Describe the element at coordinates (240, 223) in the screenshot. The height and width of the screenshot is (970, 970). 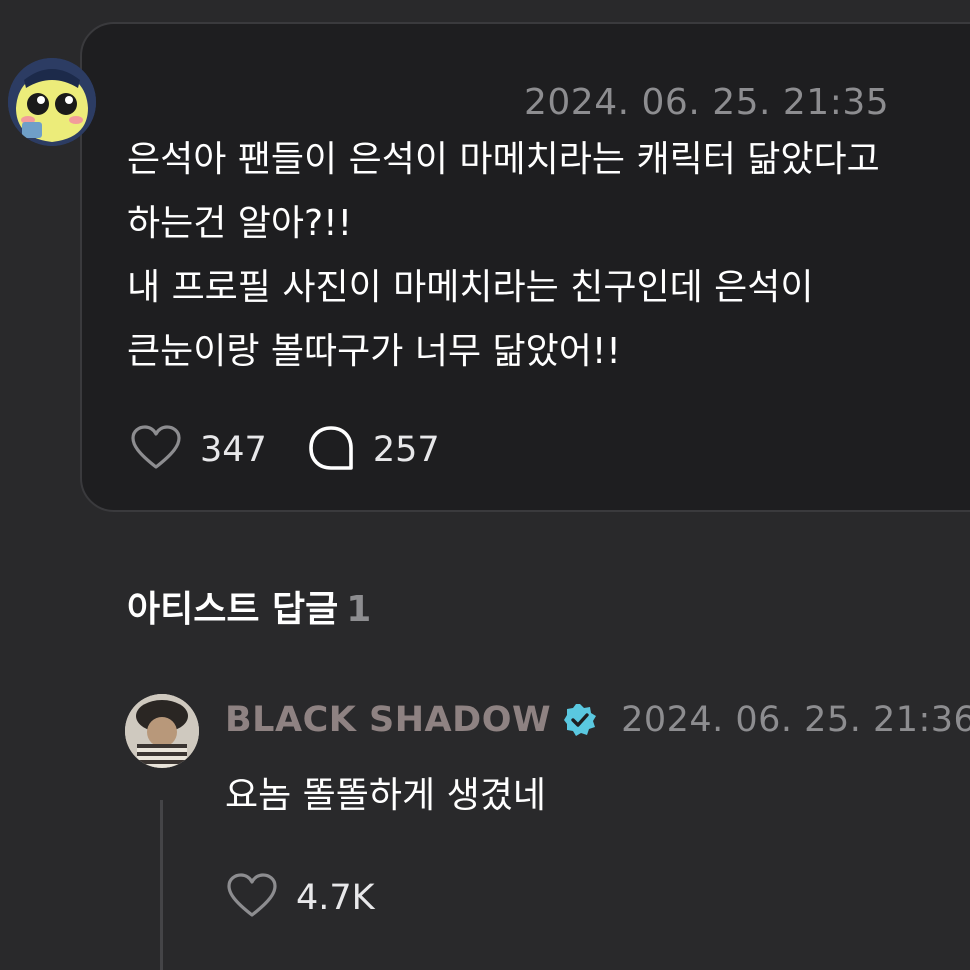
I see `post-line: 하는건 알아?!!` at that location.